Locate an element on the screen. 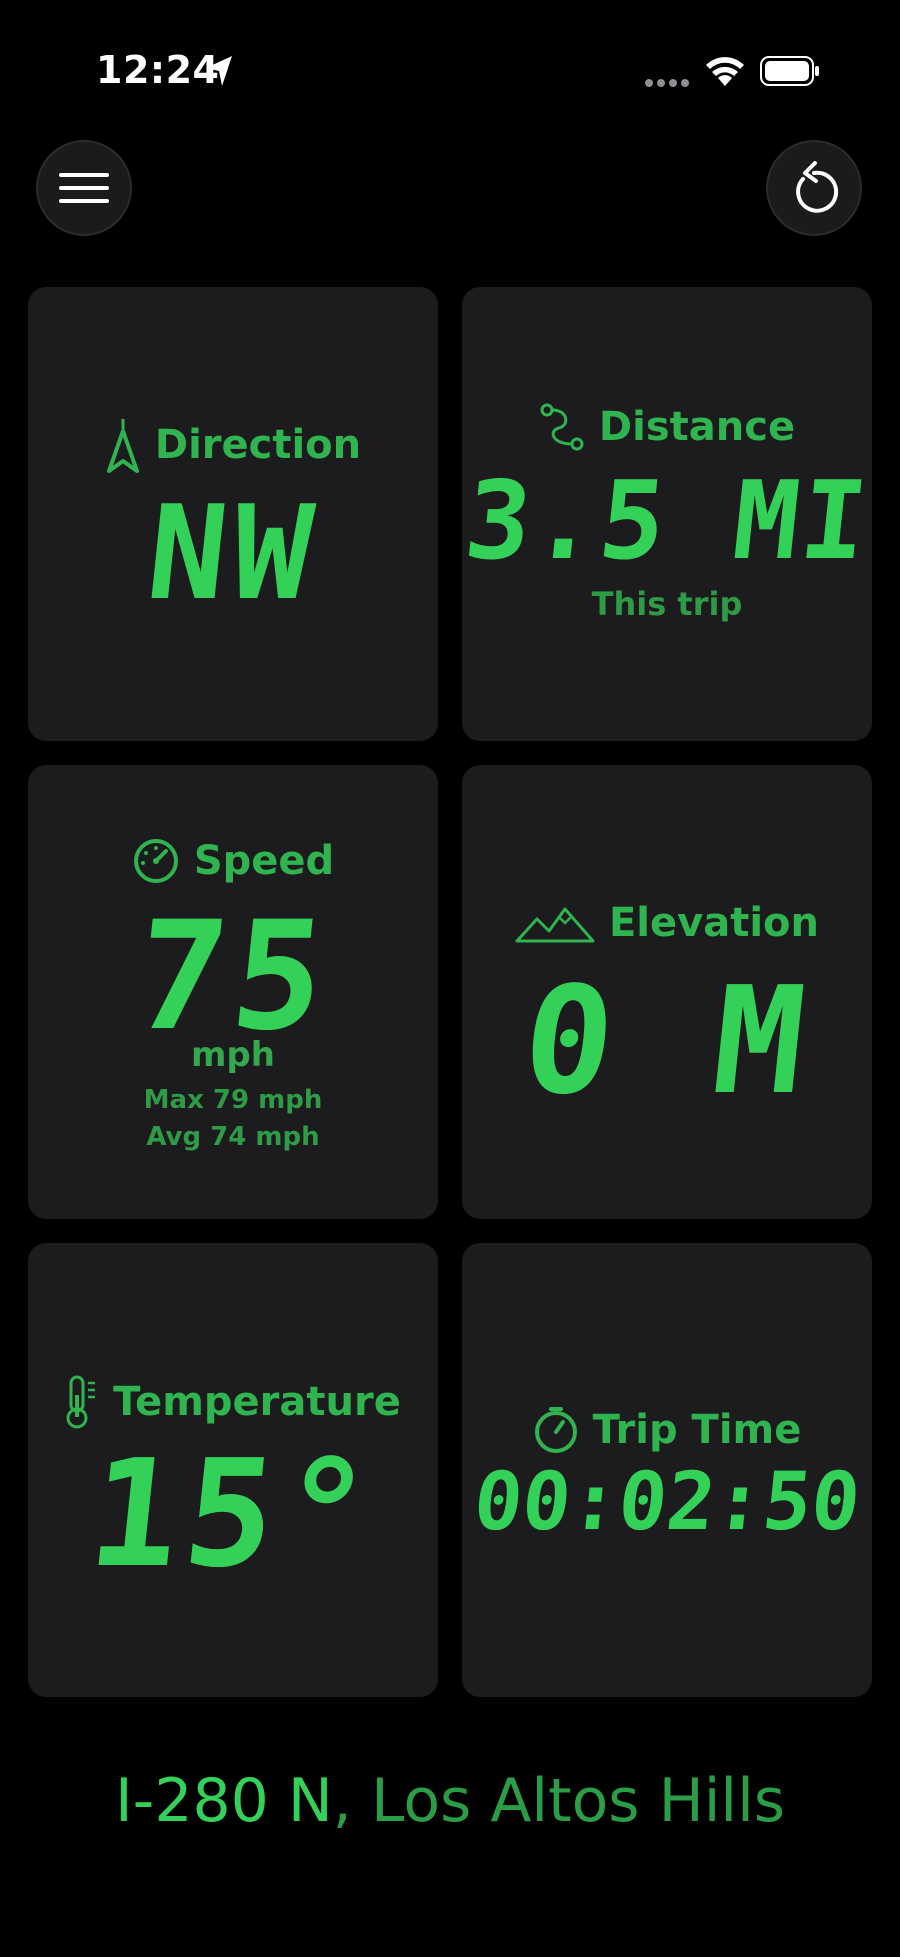 The image size is (900, 1957). hamburger-menu-icon is located at coordinates (84, 188).